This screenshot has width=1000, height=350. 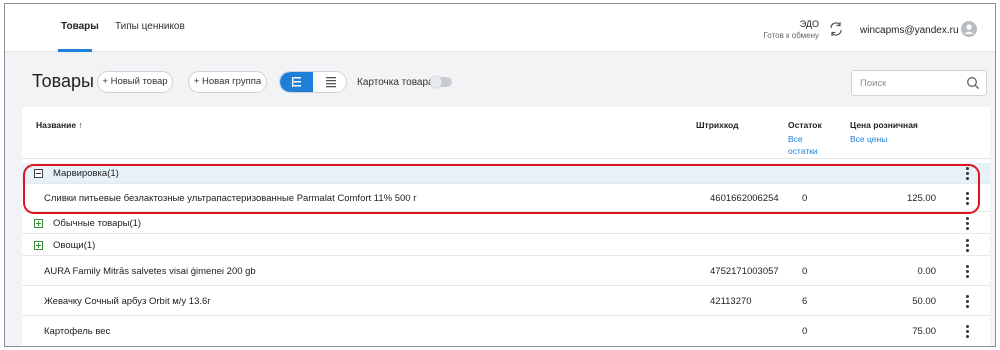 I want to click on edo-title: ЭДО, so click(x=809, y=24).